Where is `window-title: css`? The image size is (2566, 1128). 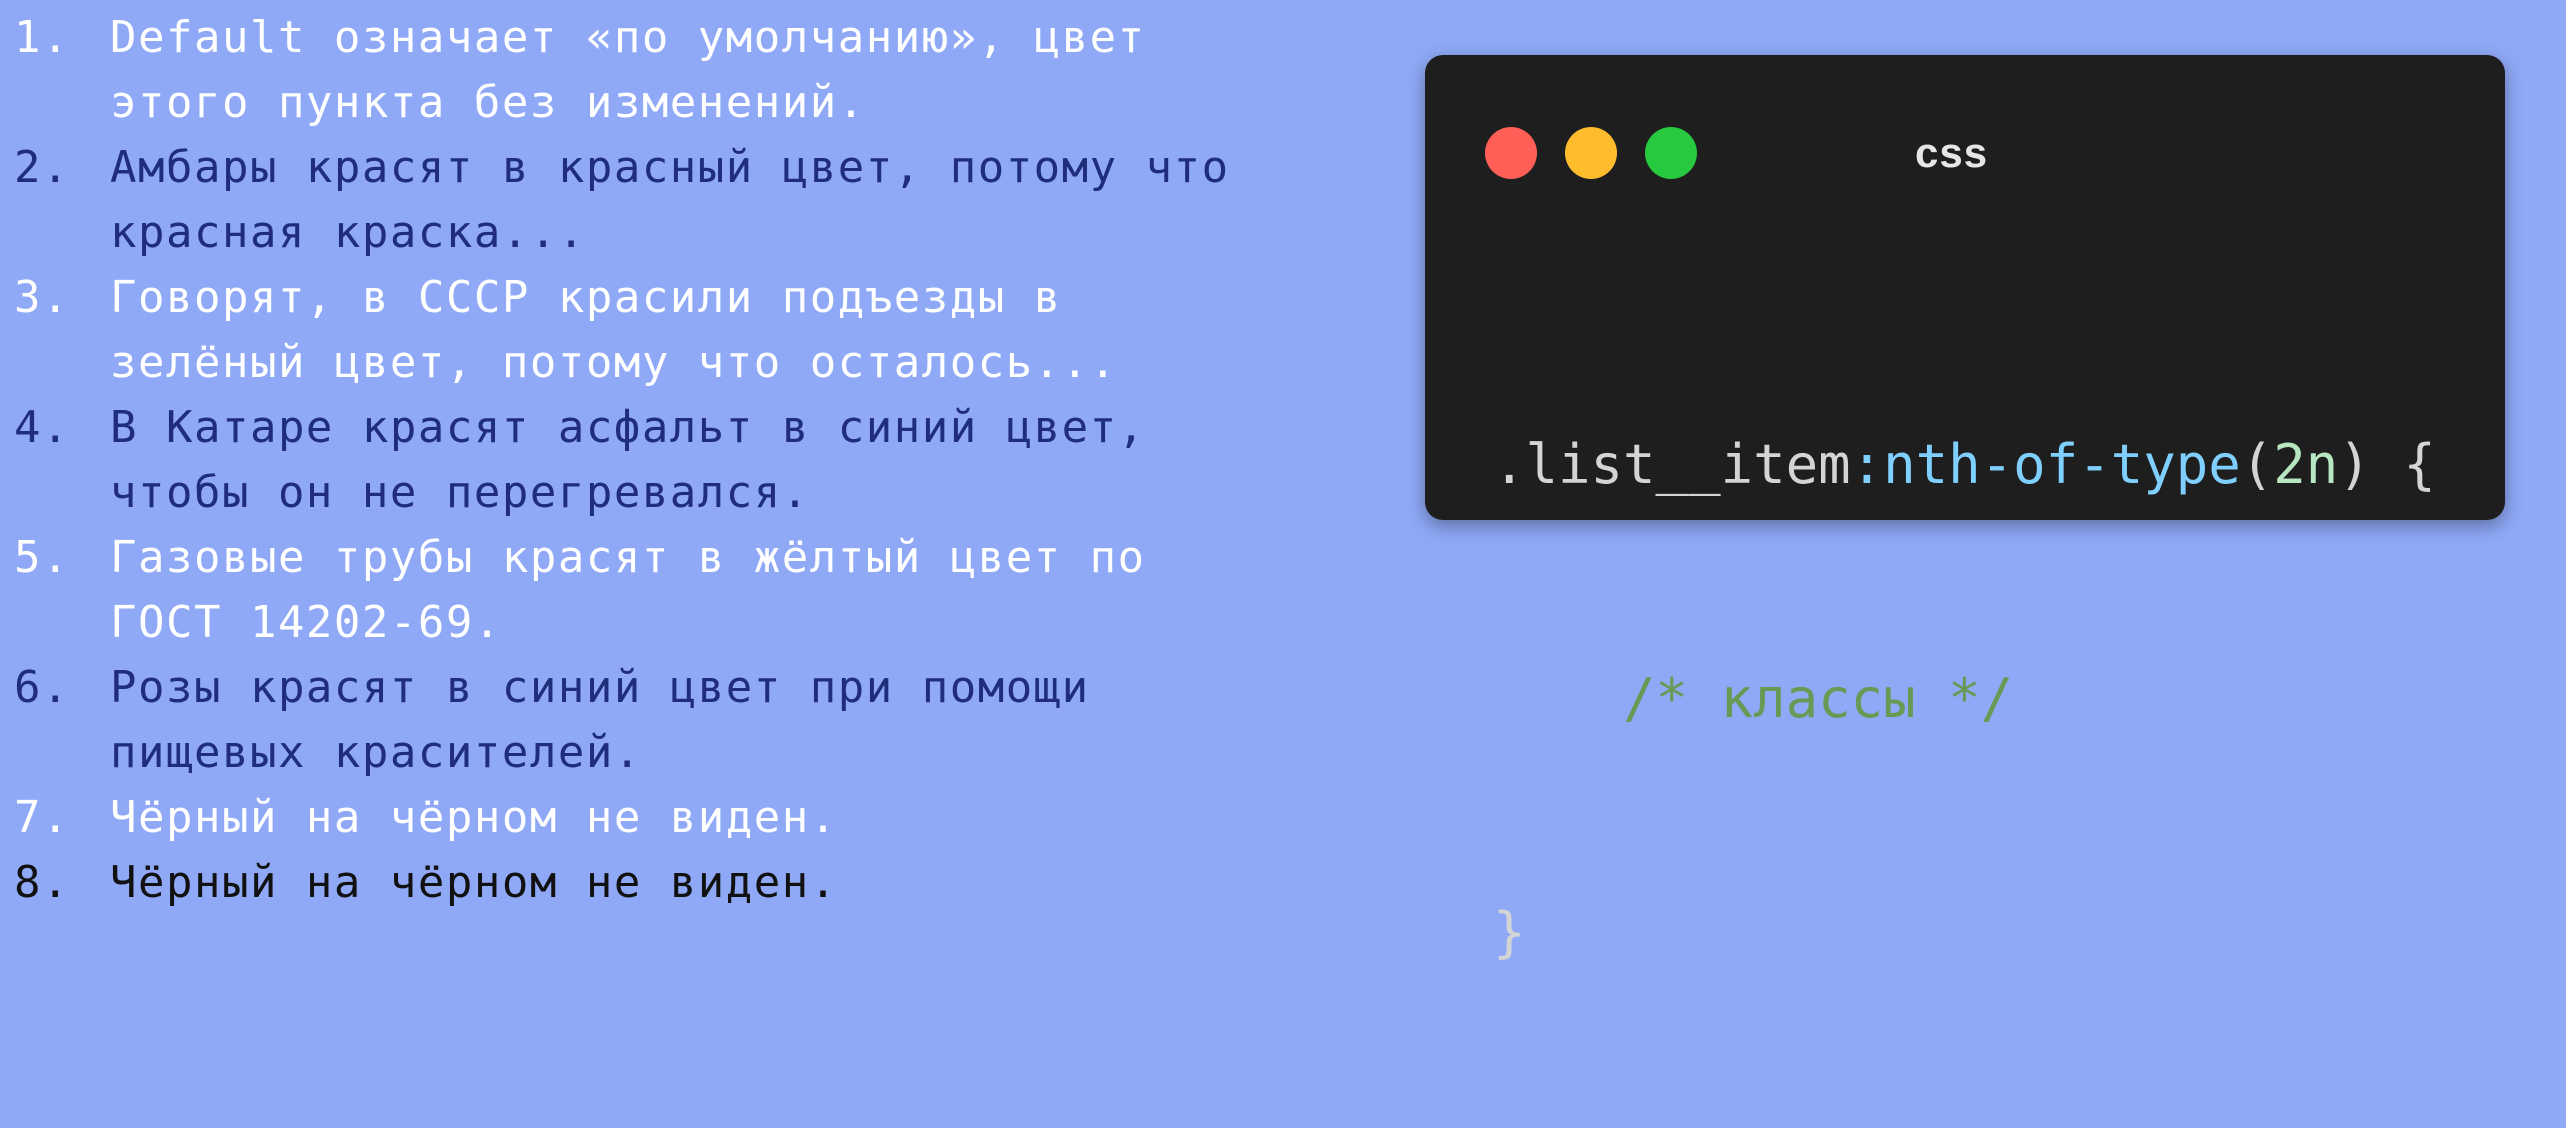 window-title: css is located at coordinates (1952, 152).